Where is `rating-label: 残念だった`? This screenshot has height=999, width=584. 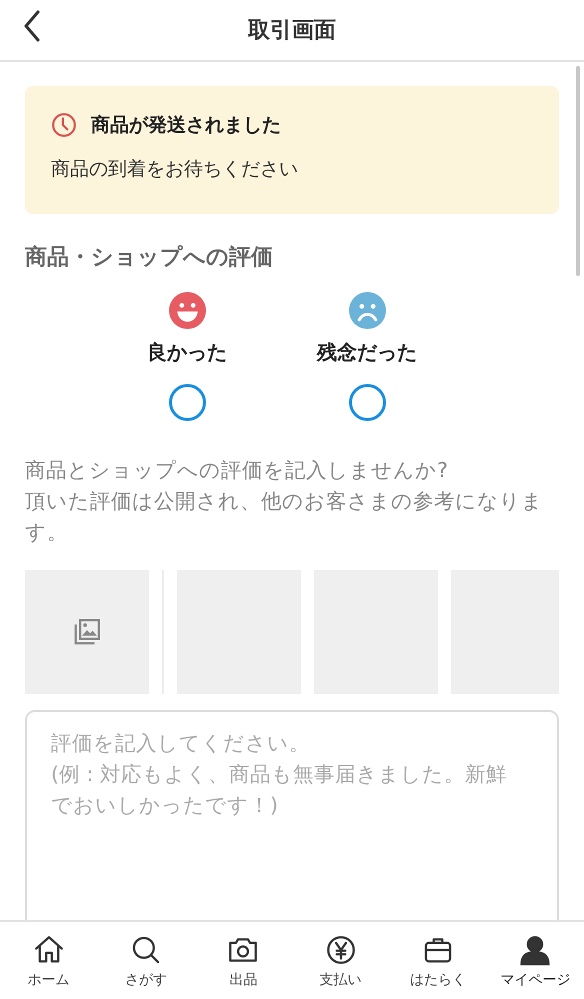 rating-label: 残念だった is located at coordinates (367, 352).